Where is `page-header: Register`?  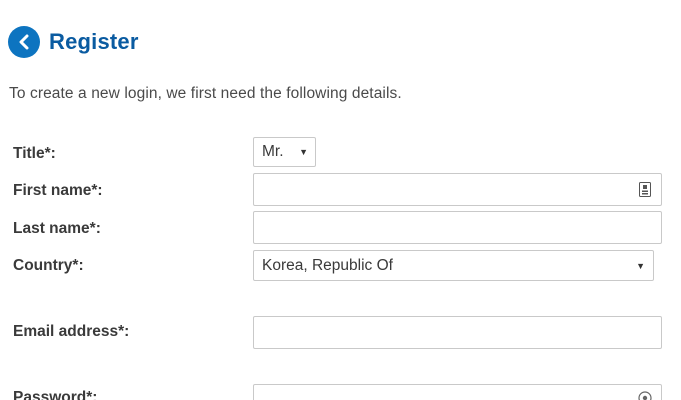
page-header: Register is located at coordinates (73, 42).